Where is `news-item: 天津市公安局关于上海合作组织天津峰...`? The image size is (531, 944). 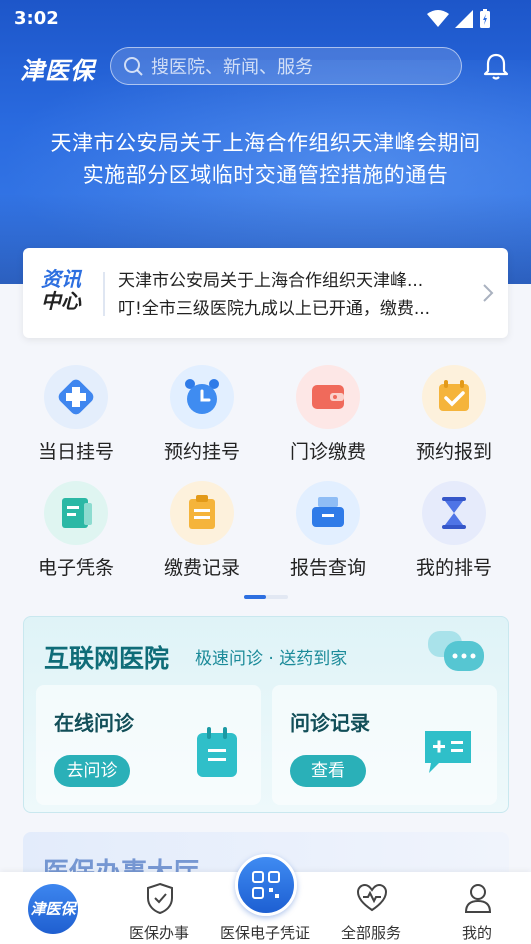
news-item: 天津市公安局关于上海合作组织天津峰... is located at coordinates (299, 281).